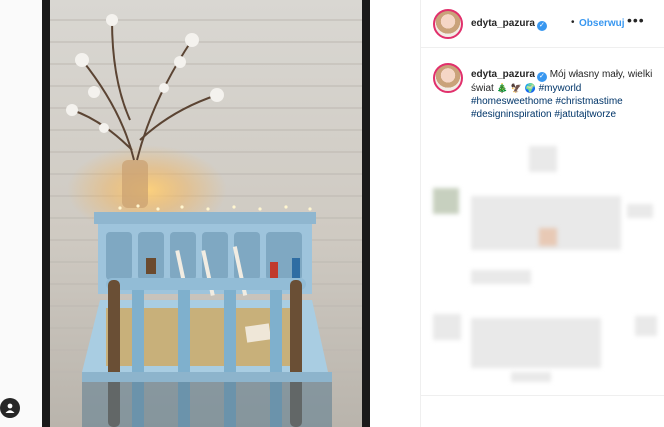 This screenshot has height=427, width=664. What do you see at coordinates (509, 24) in the screenshot?
I see `author-username: edyta_pazura ✓` at bounding box center [509, 24].